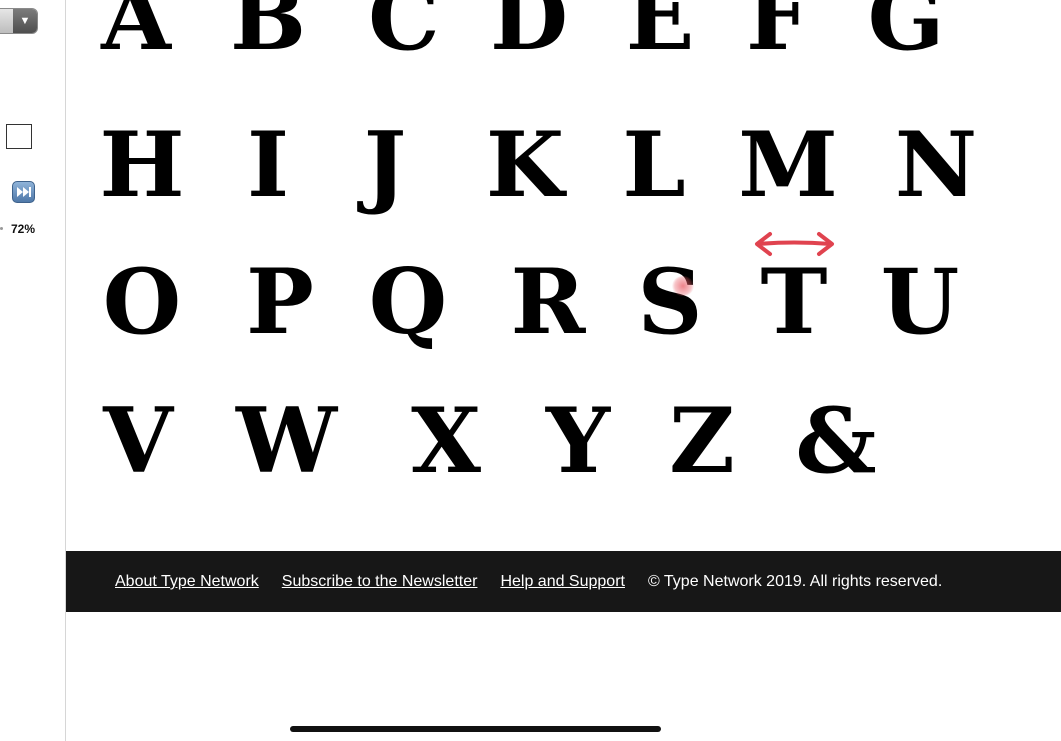 The image size is (1061, 741). Describe the element at coordinates (142, 165) in the screenshot. I see `glyph: H` at that location.